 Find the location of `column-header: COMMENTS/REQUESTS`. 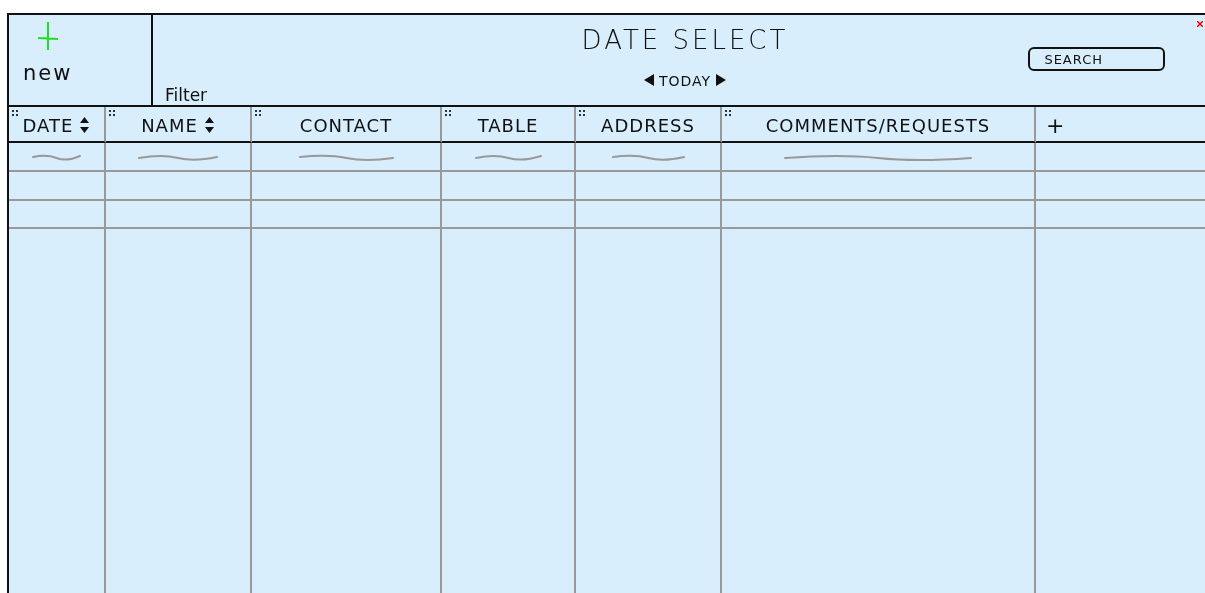

column-header: COMMENTS/REQUESTS is located at coordinates (879, 125).